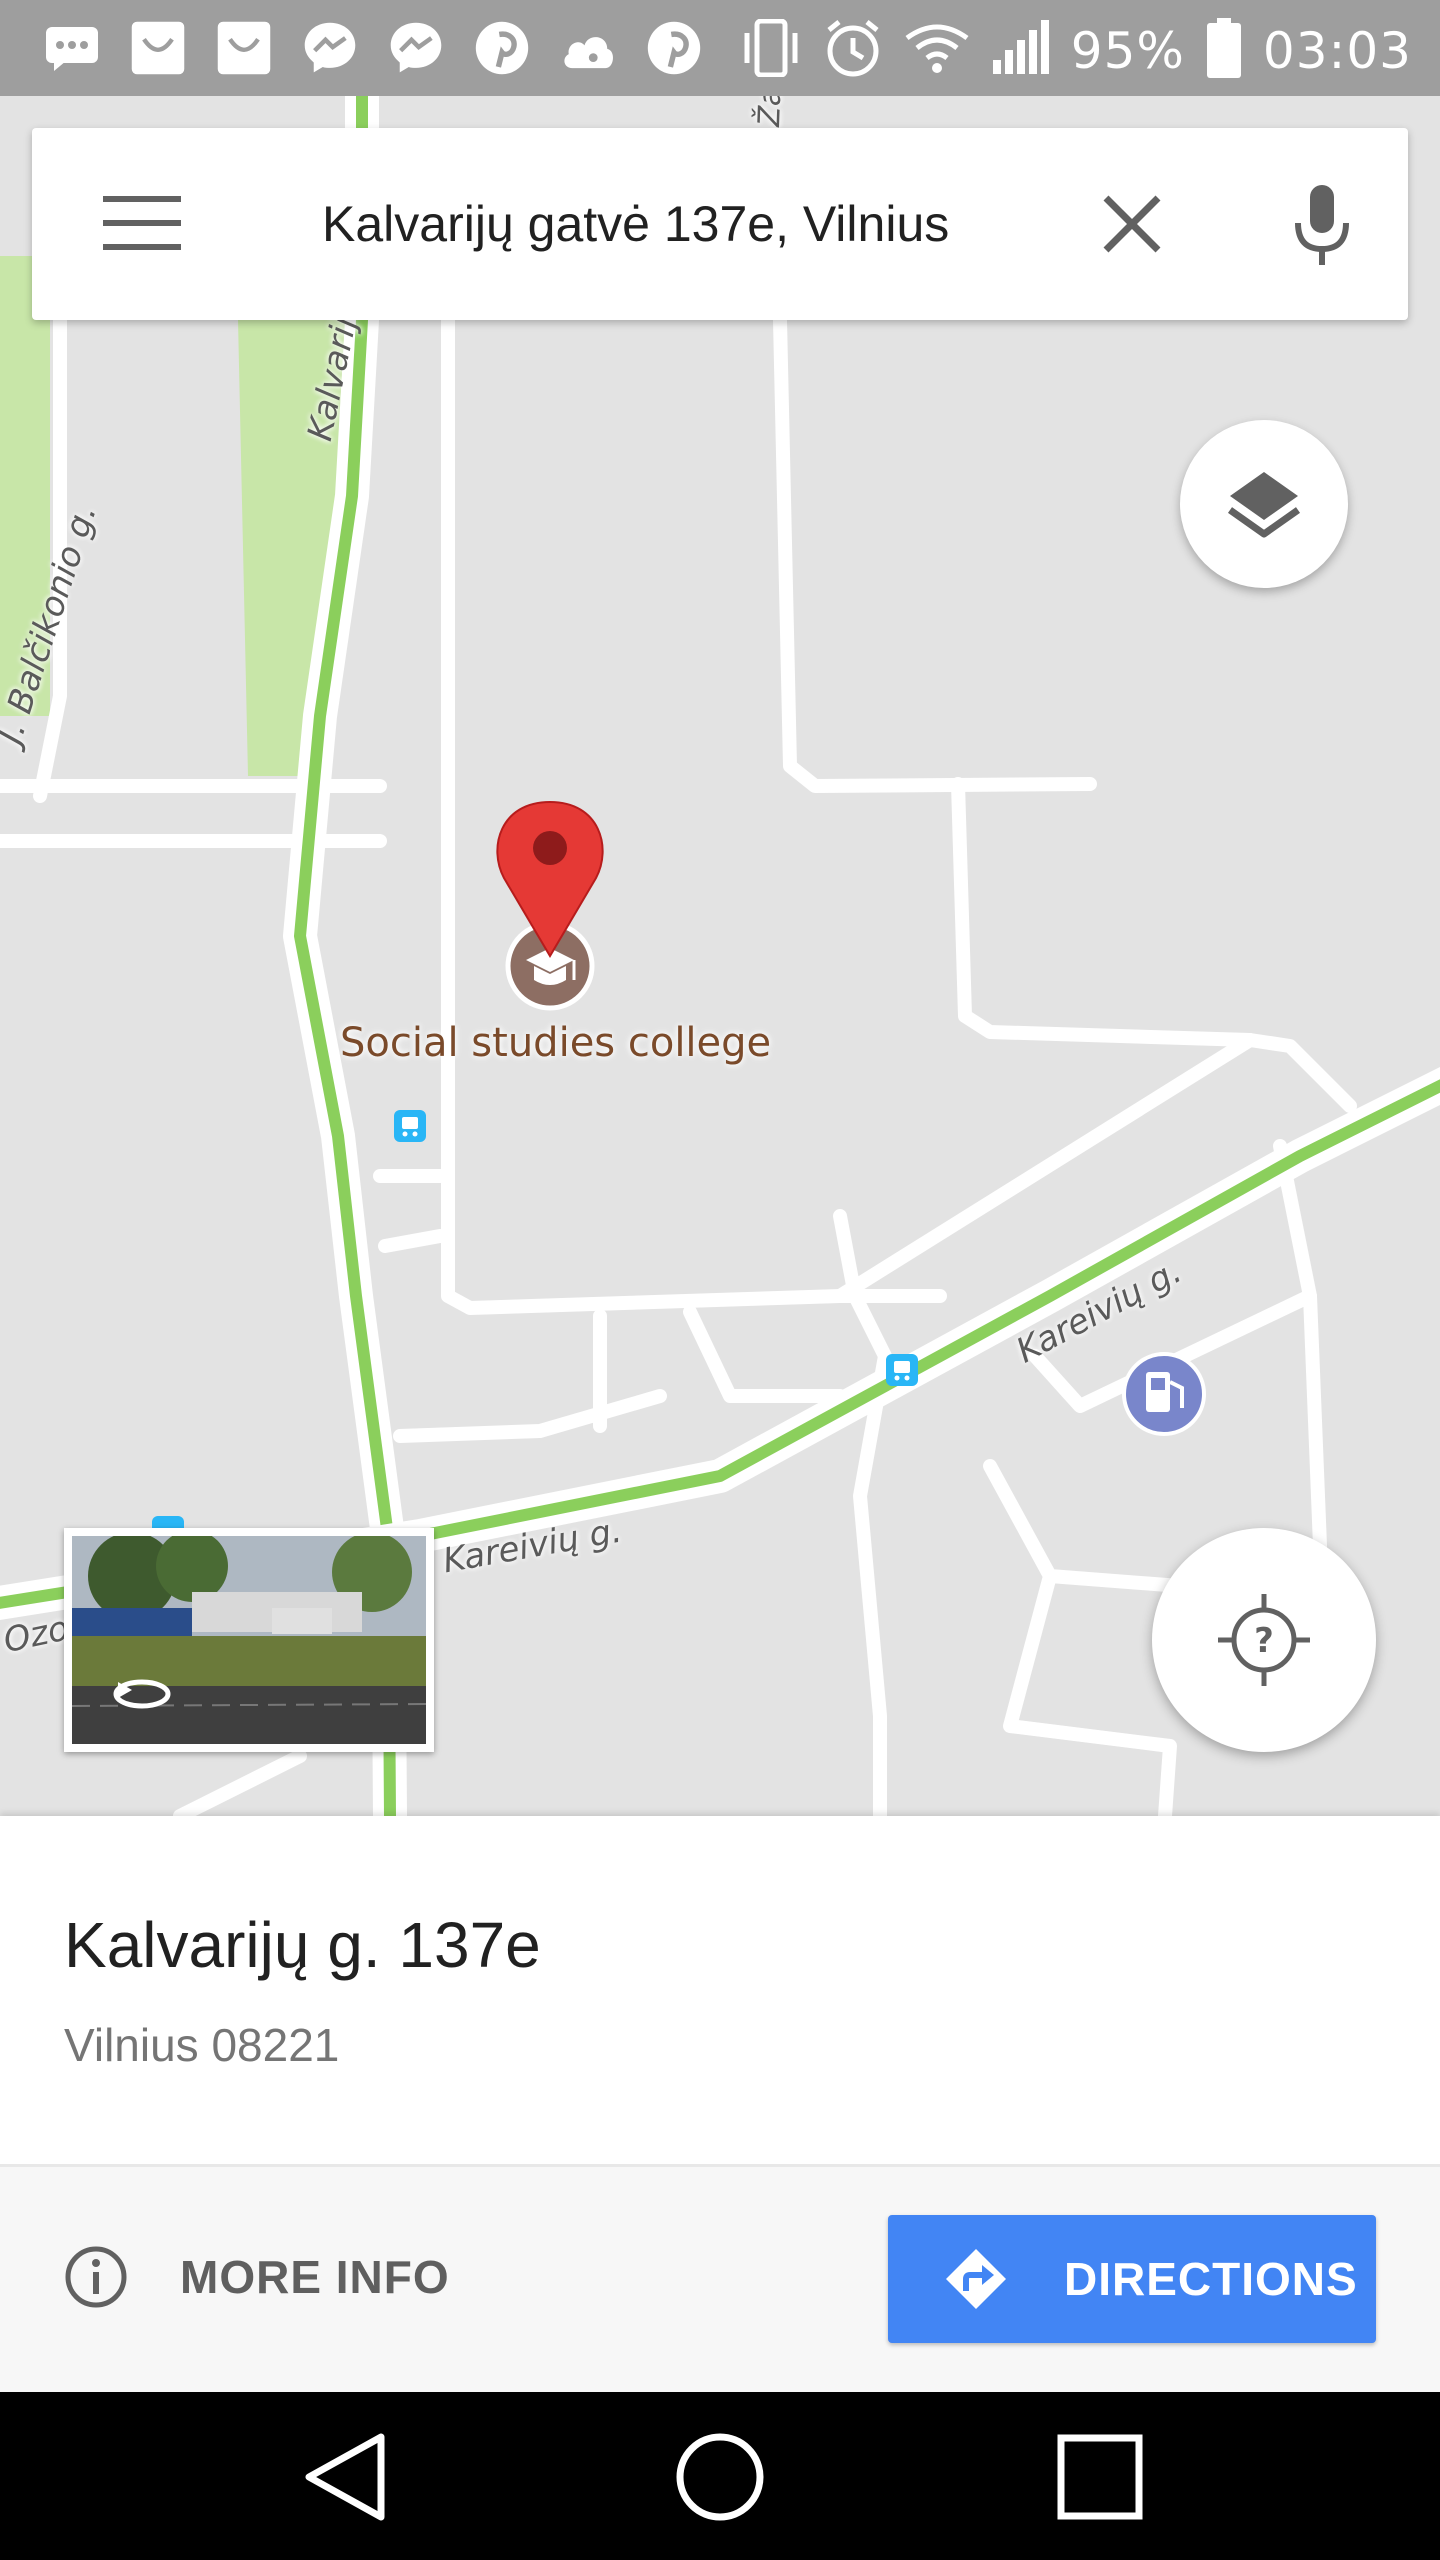  I want to click on home-button, so click(720, 2477).